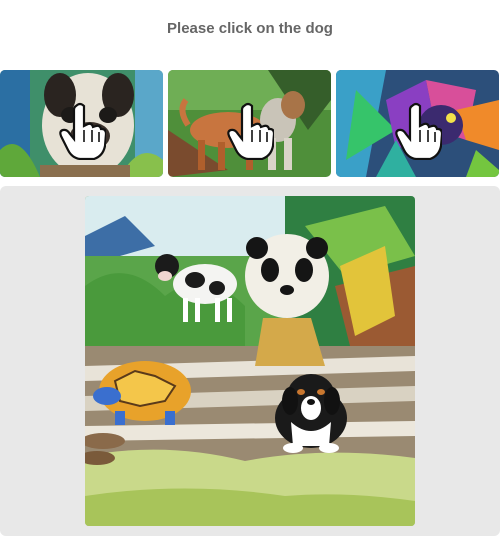  I want to click on example-image-colorful-dog, so click(417, 123).